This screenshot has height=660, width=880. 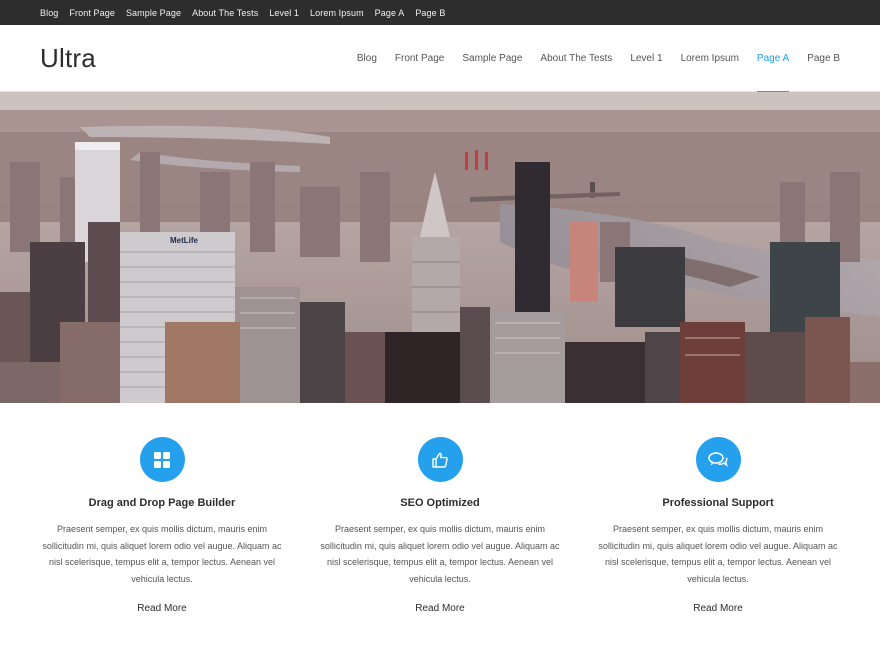 I want to click on topbar-item-lorem-ipsum: Lorem Ipsum, so click(x=337, y=13).